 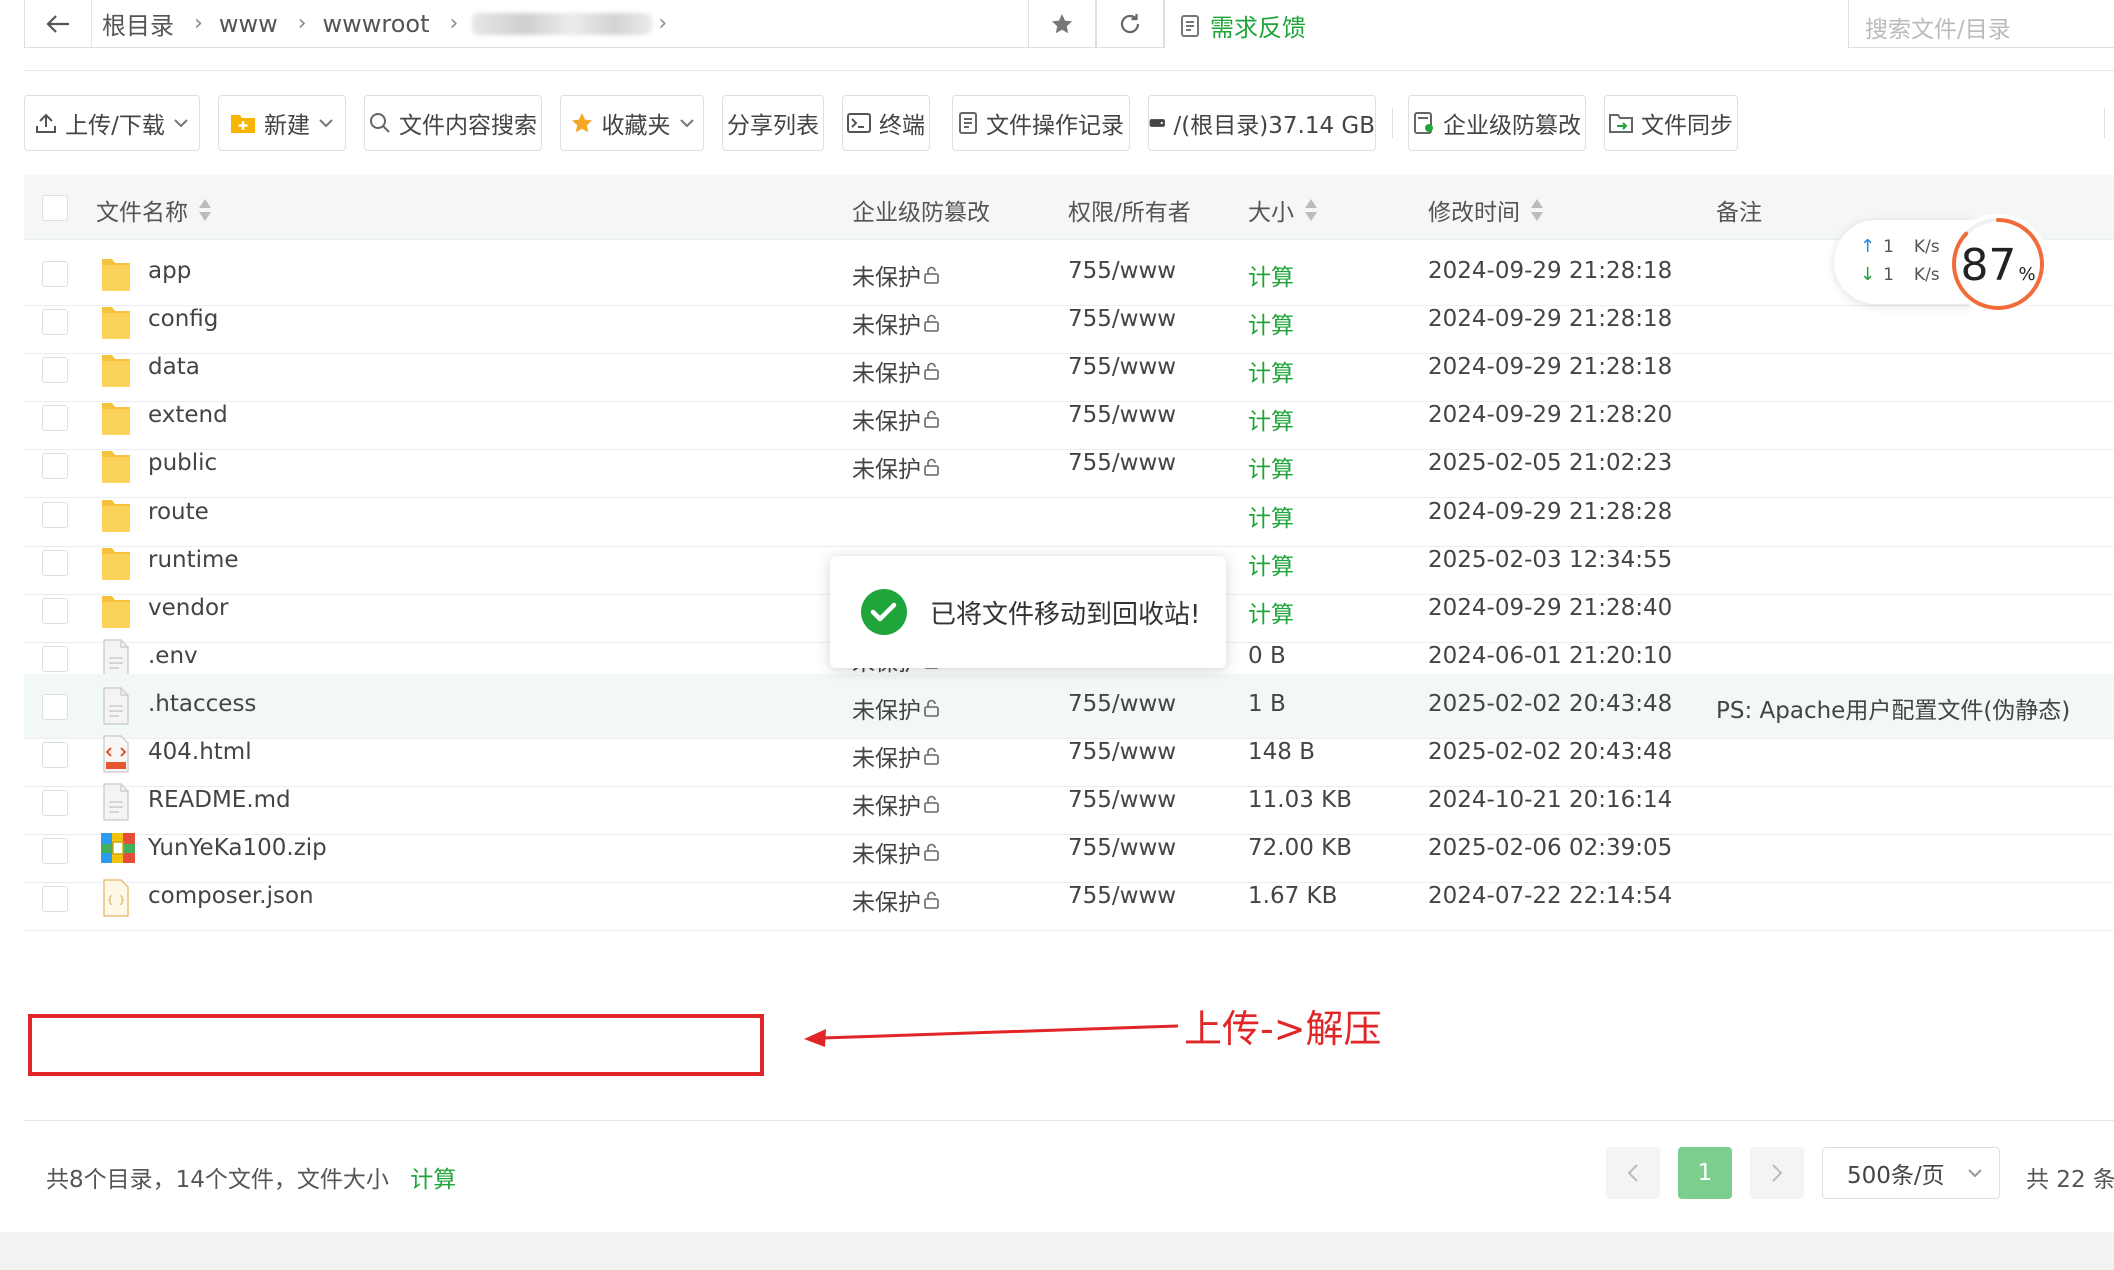 I want to click on file-size: 0 B, so click(x=1267, y=656).